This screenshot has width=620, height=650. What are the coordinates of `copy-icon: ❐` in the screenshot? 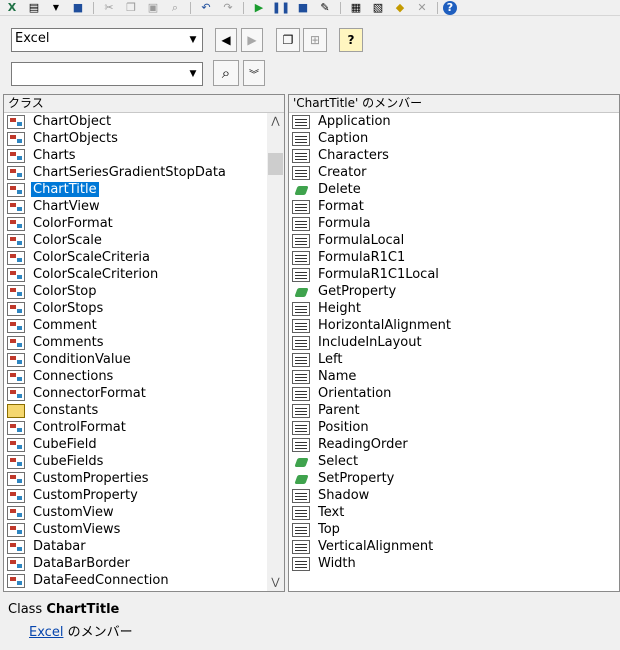 It's located at (131, 8).